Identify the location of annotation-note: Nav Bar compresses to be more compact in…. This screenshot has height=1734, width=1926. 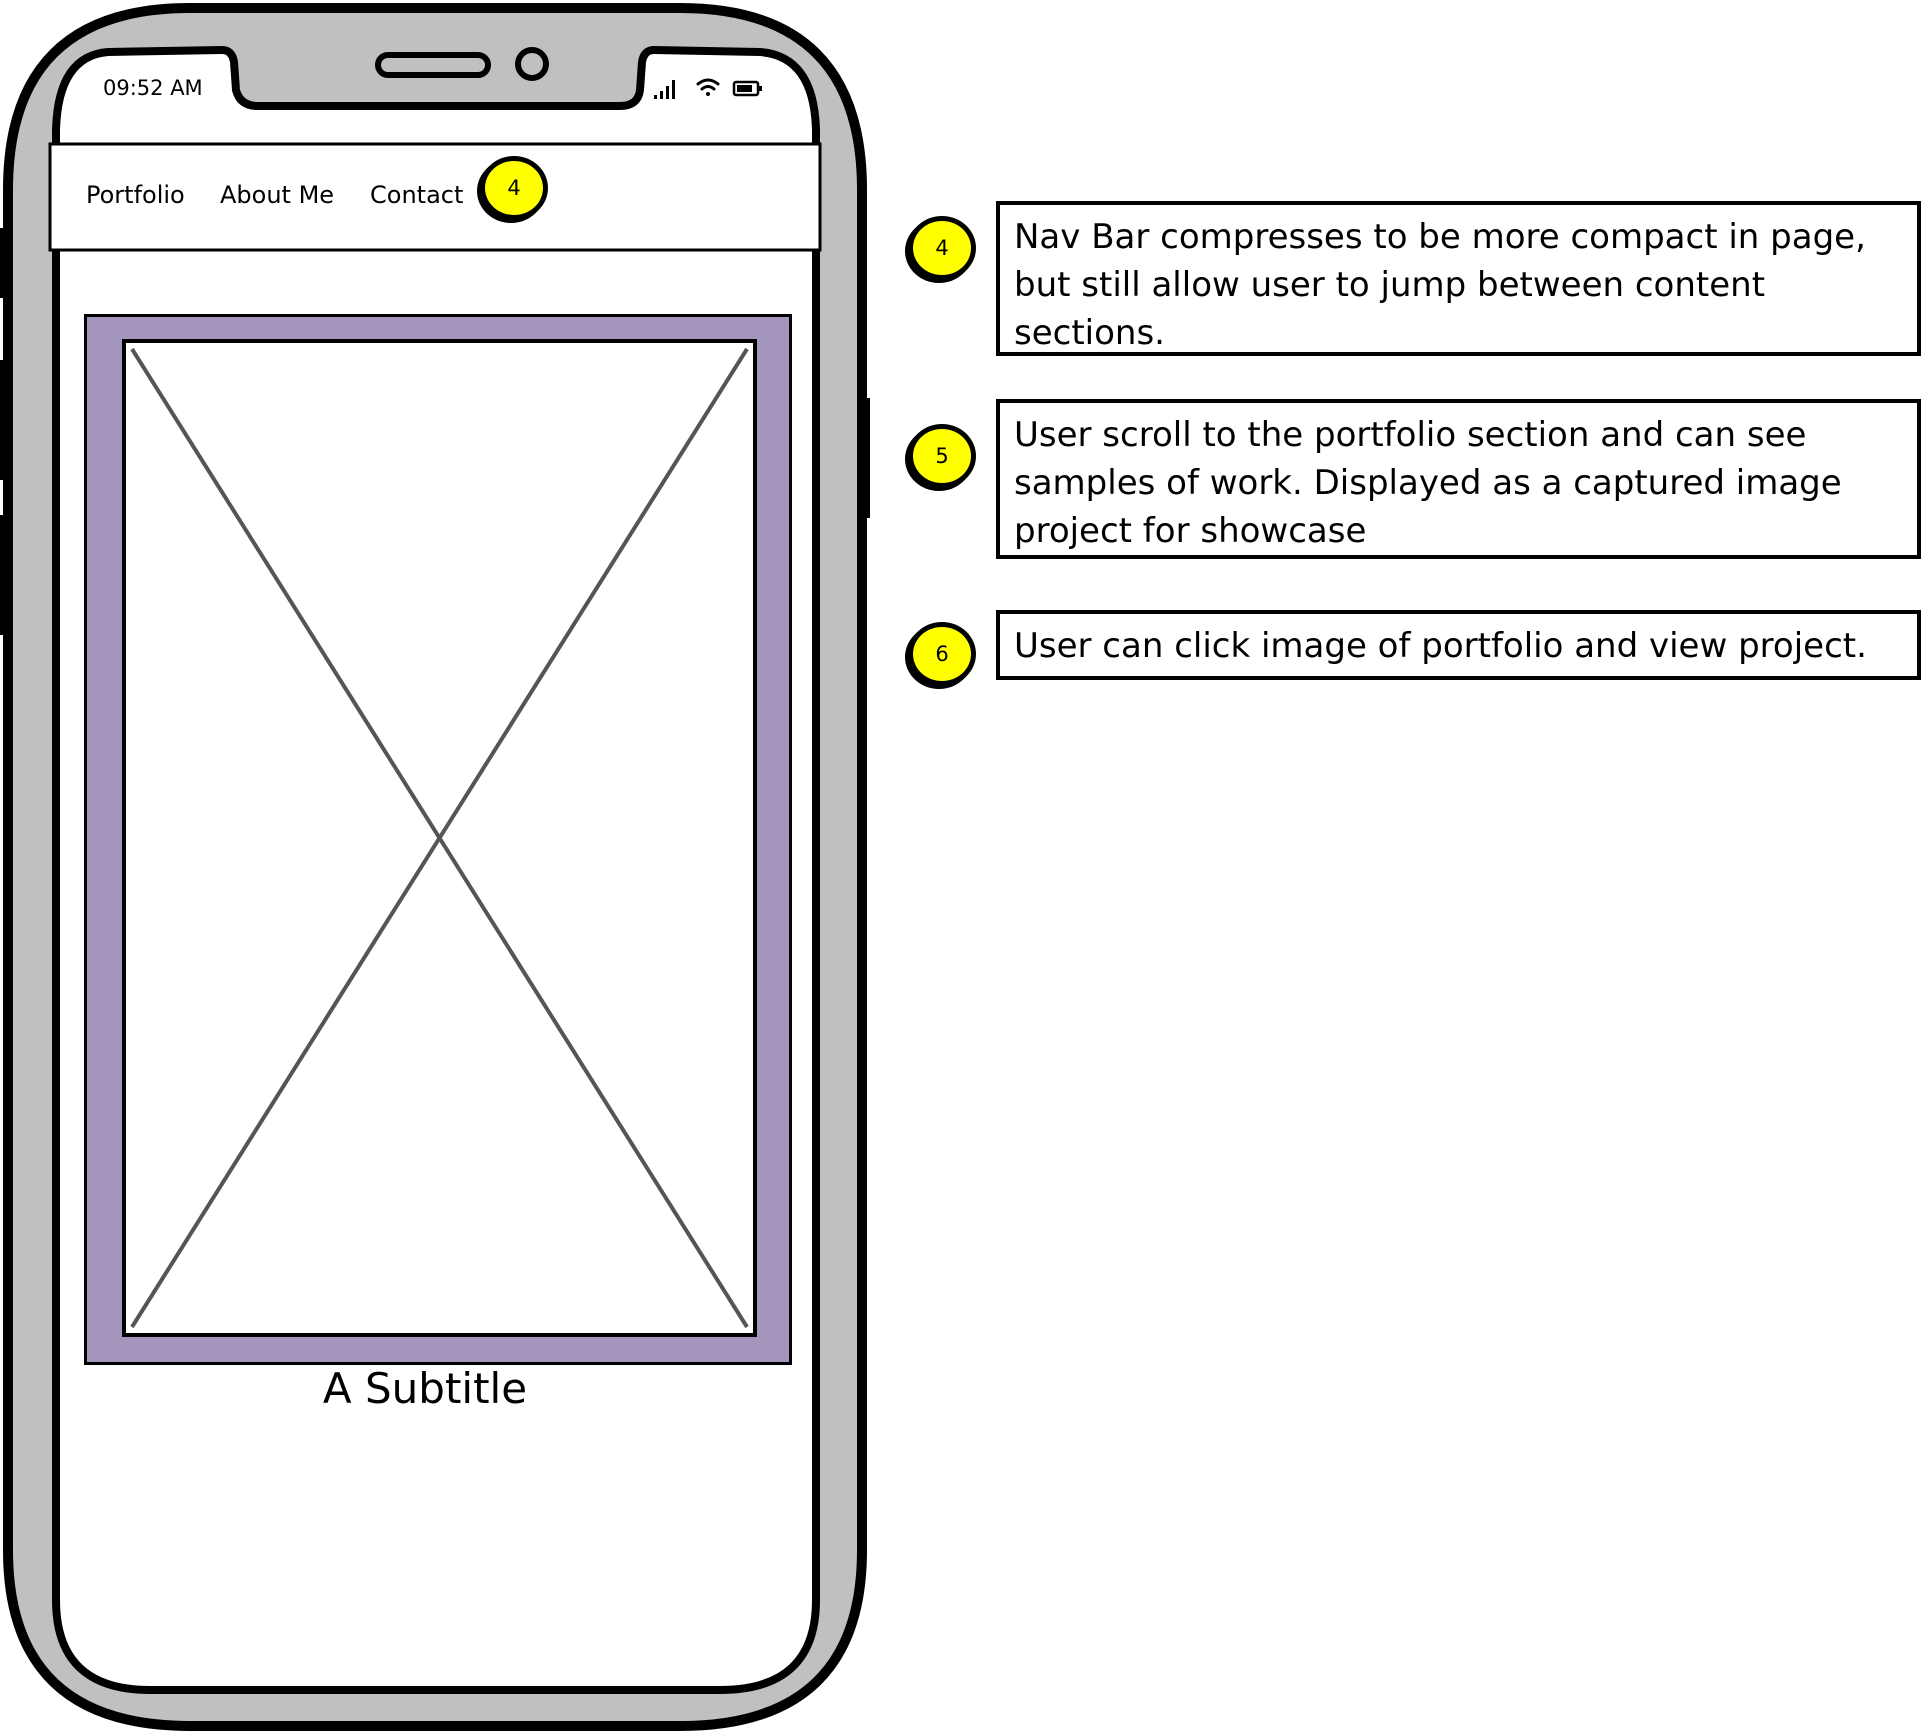
(1458, 278).